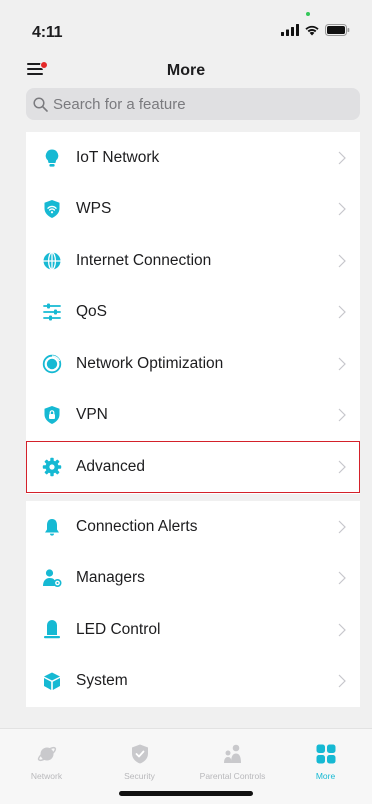  I want to click on menu-item-label: QoS, so click(92, 312).